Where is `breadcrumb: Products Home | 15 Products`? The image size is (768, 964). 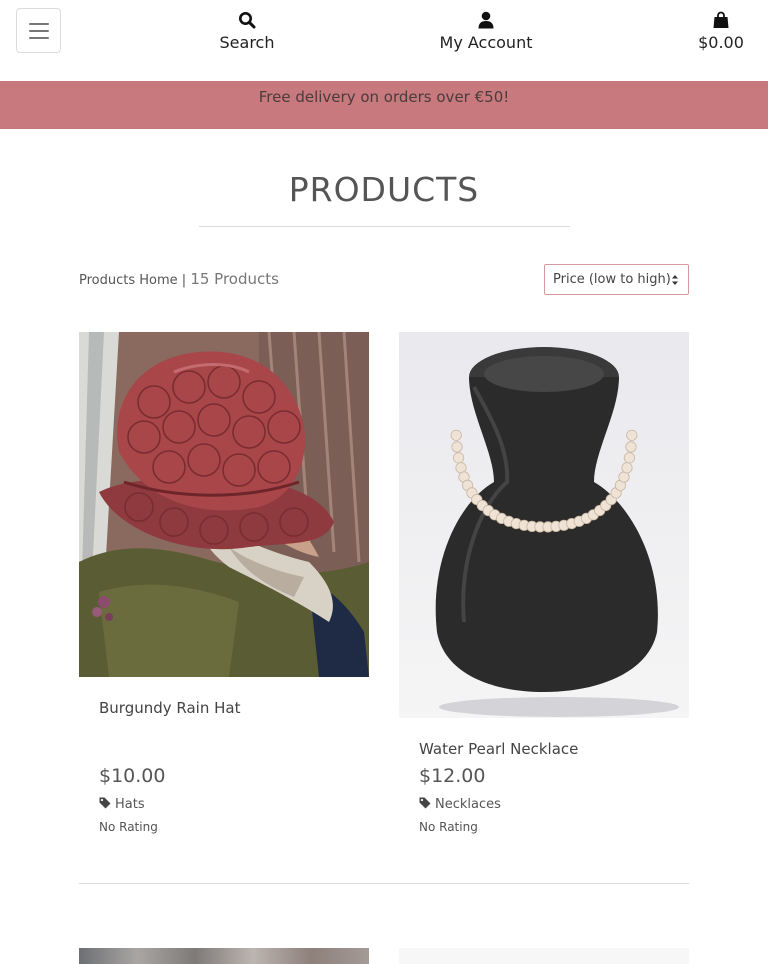
breadcrumb: Products Home | 15 Products is located at coordinates (179, 279).